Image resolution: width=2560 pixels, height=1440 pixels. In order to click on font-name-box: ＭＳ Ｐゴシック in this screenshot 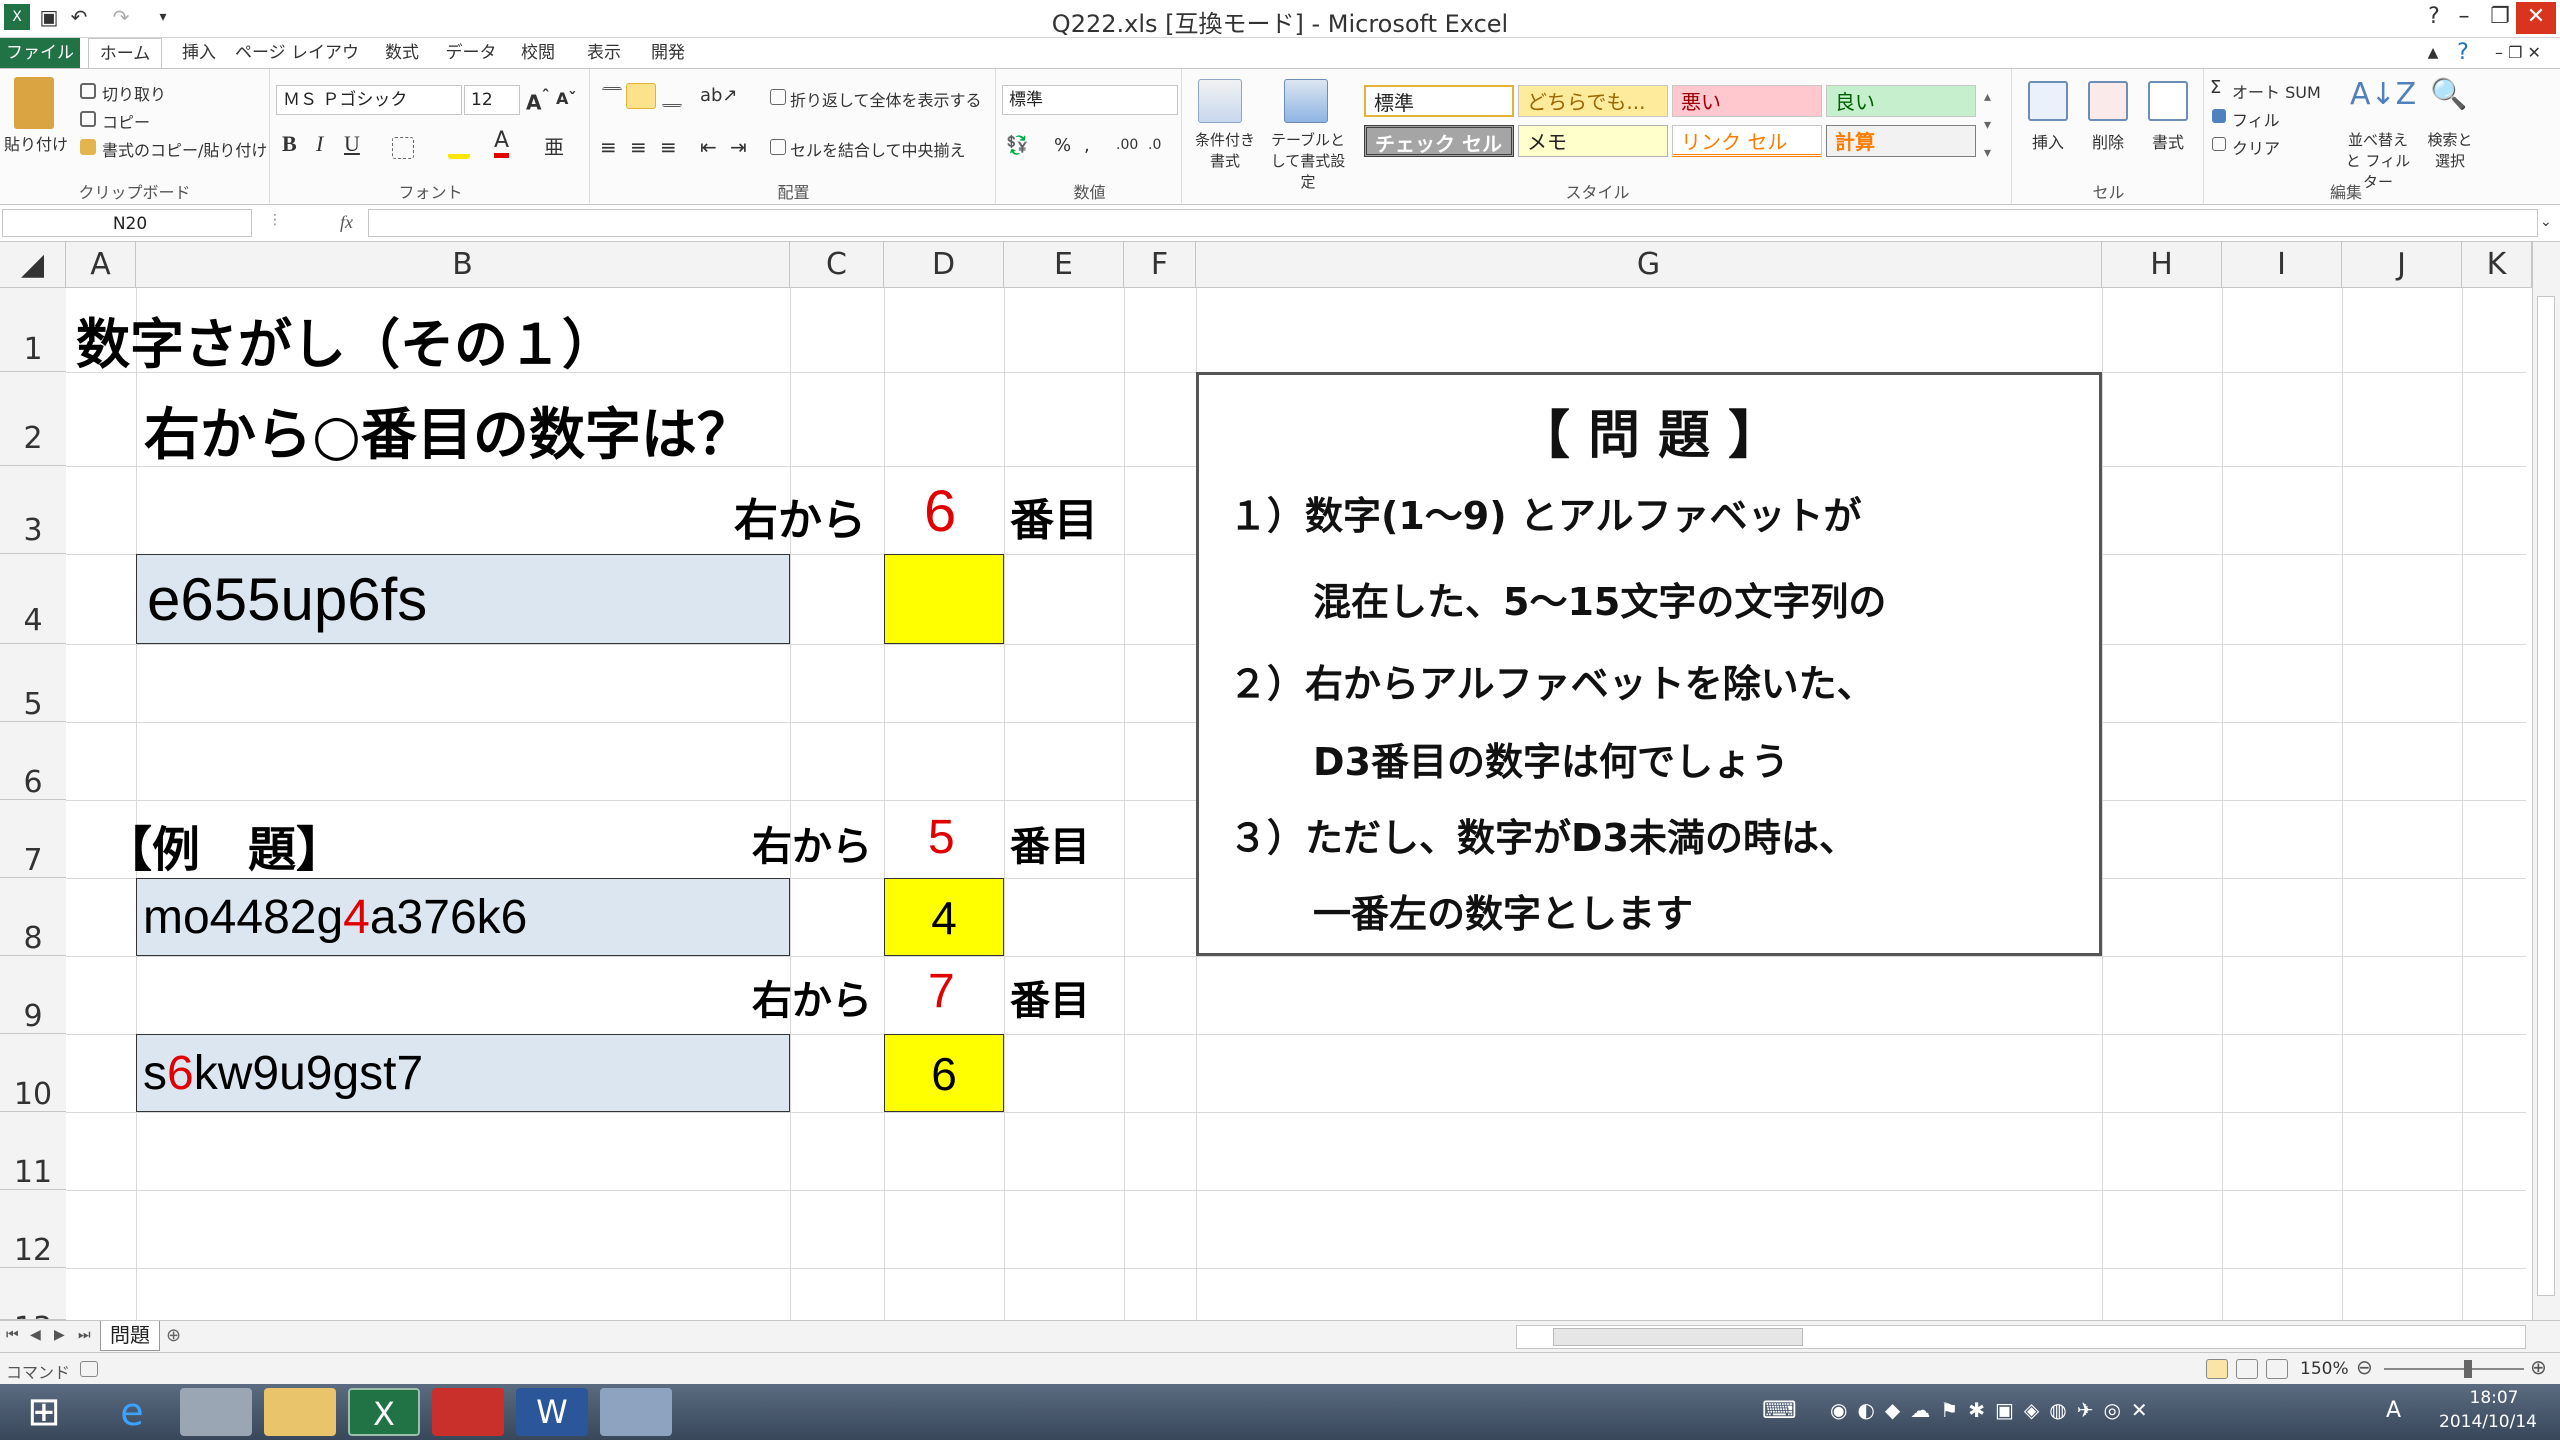, I will do `click(369, 100)`.